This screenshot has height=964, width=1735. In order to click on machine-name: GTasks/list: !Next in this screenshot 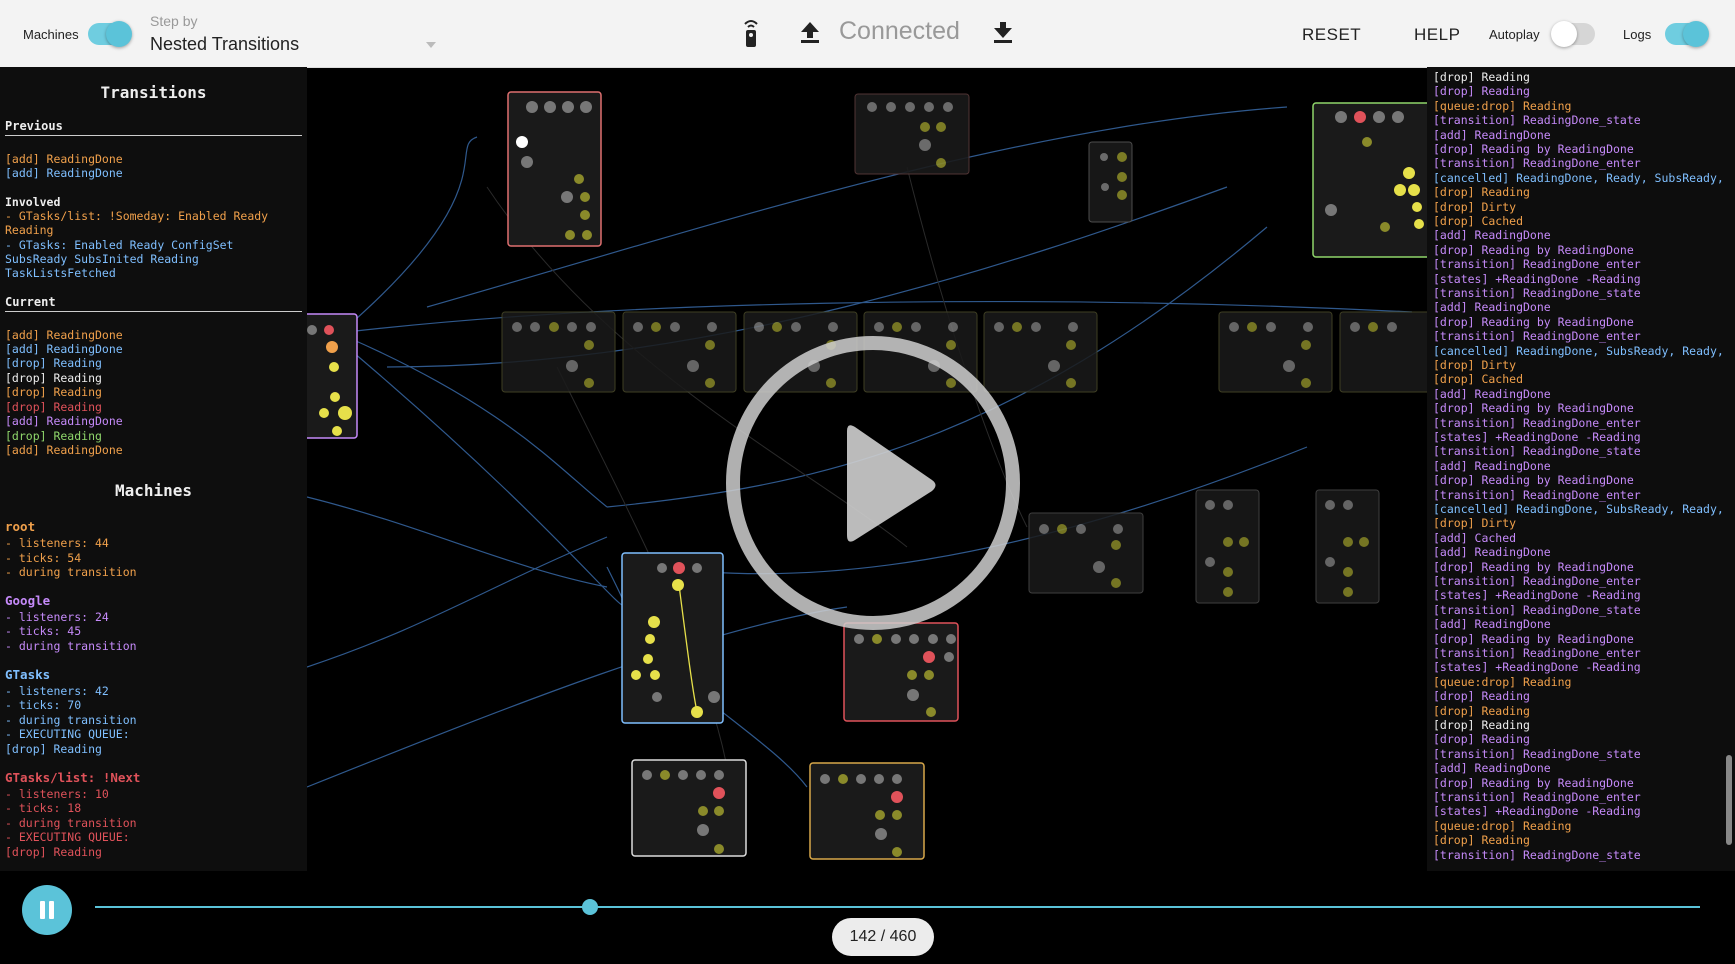, I will do `click(72, 778)`.